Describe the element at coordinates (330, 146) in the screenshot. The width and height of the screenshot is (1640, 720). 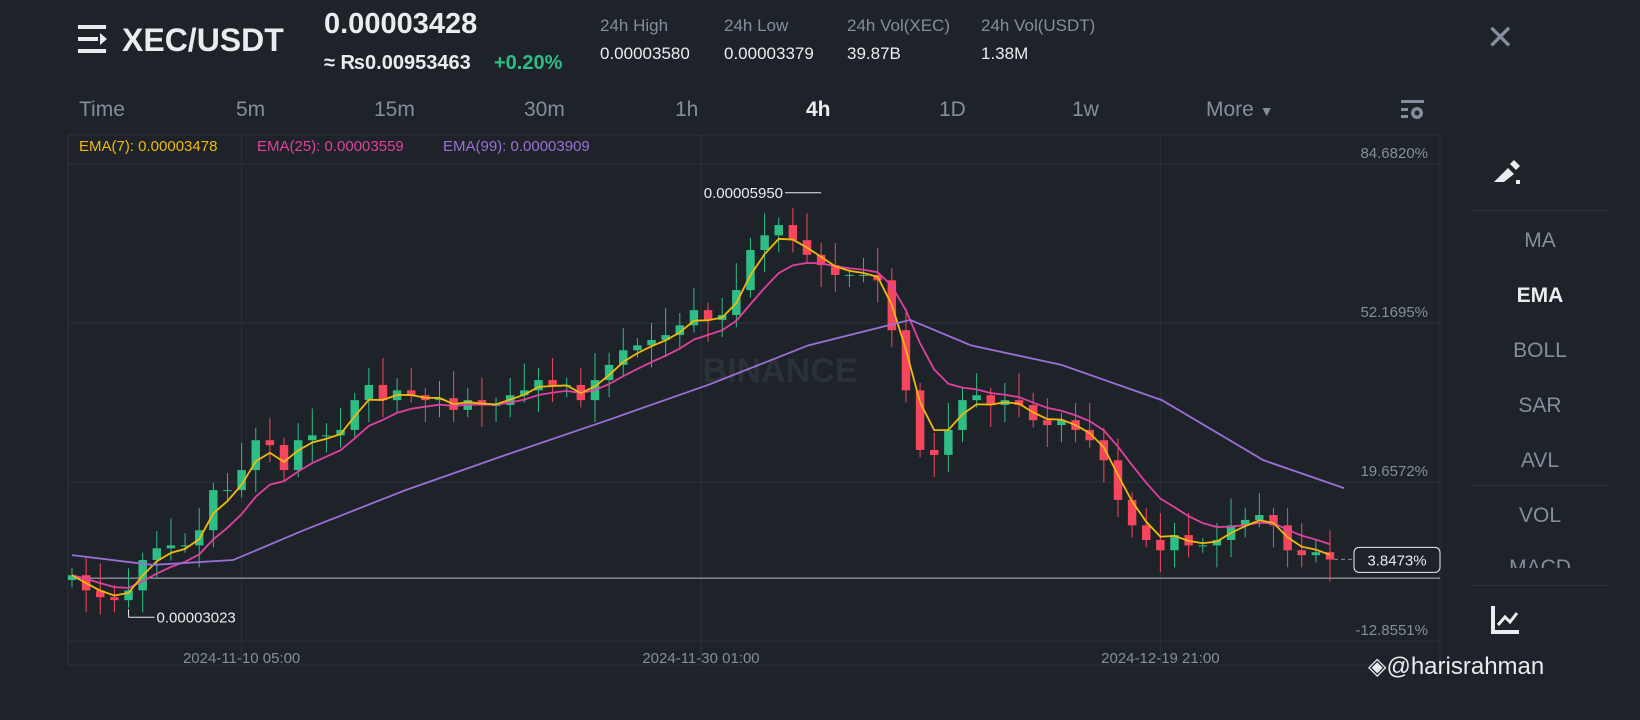
I see `ema25-legend: EMA(25): 0.00003559` at that location.